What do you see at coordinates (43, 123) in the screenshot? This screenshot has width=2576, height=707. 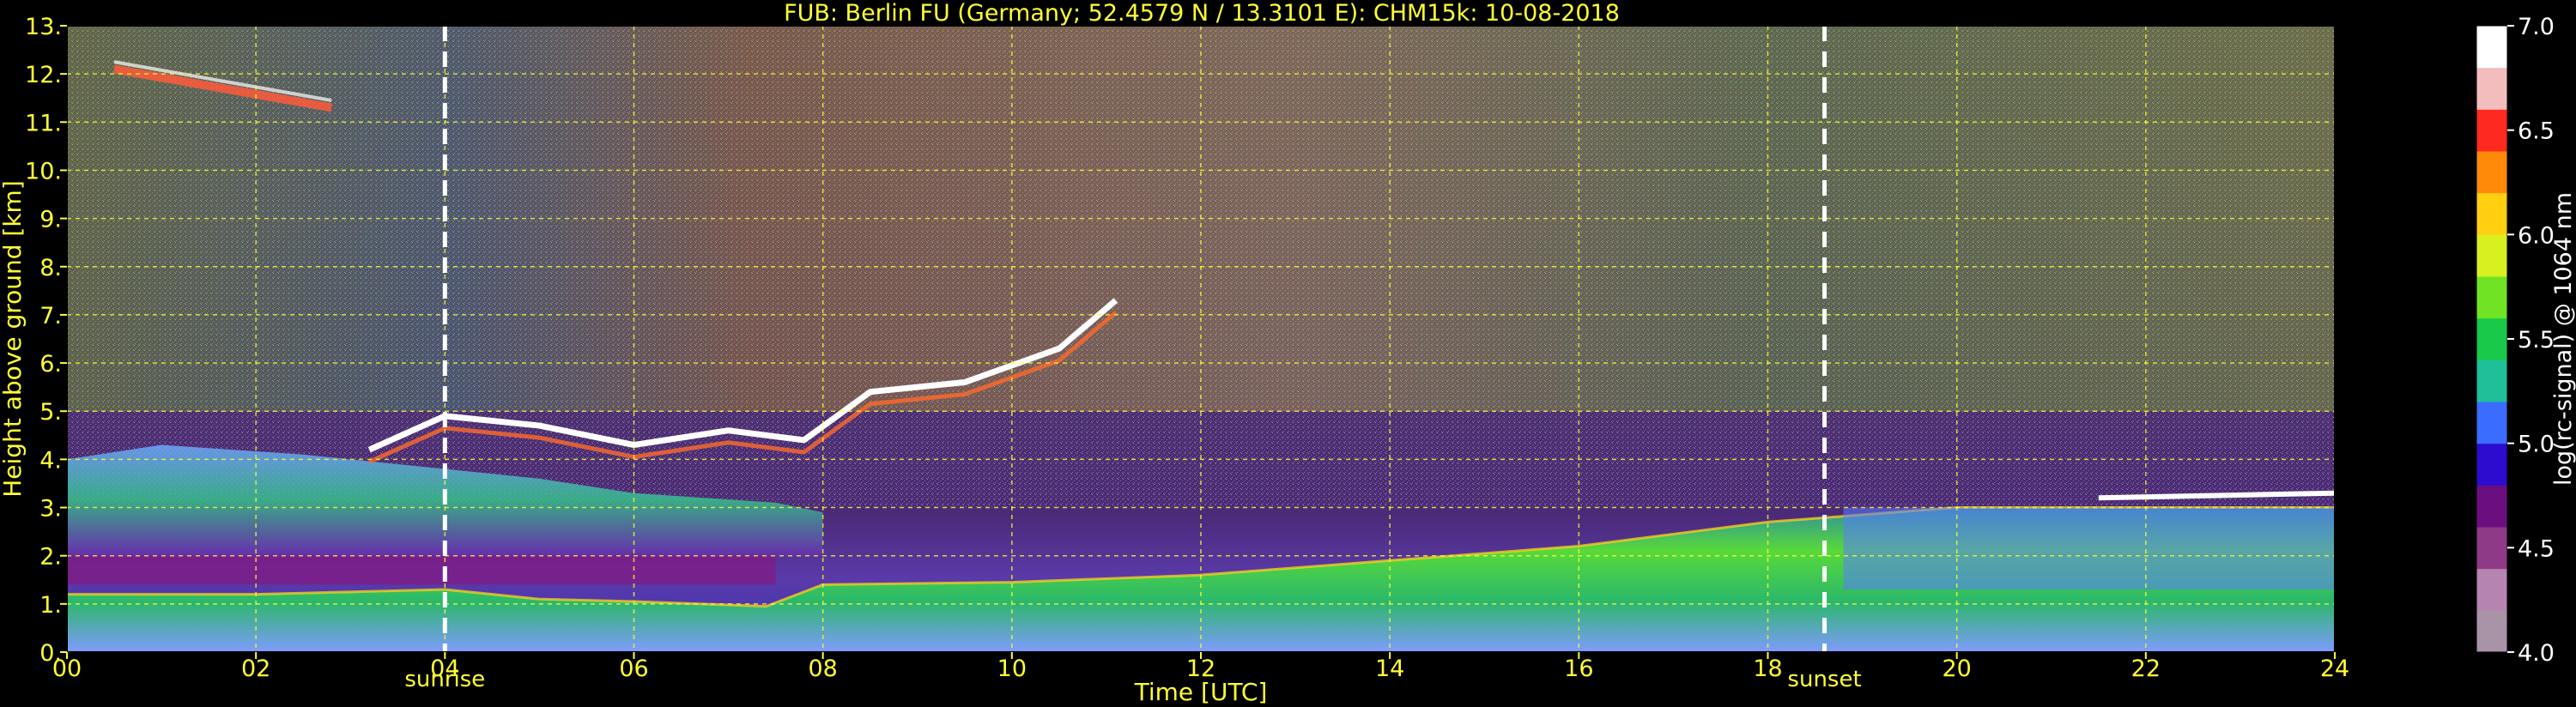 I see `y-tick-label: 11.` at bounding box center [43, 123].